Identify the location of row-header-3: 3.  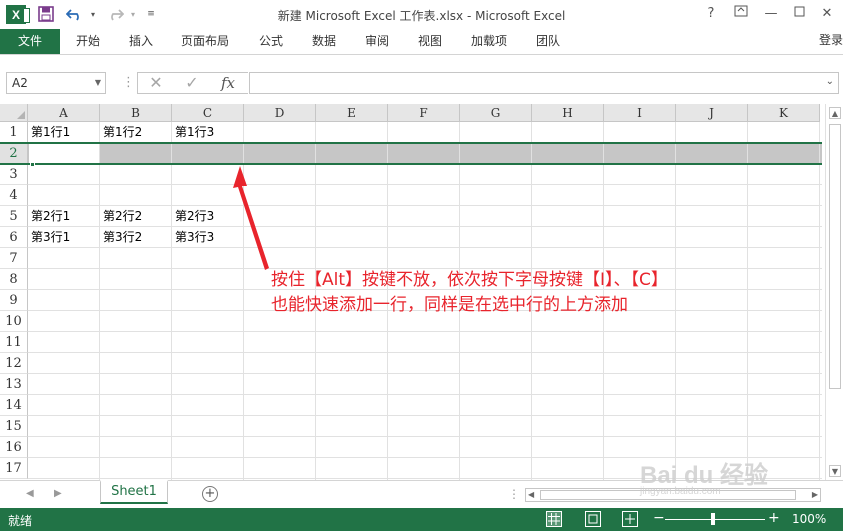
(14, 174).